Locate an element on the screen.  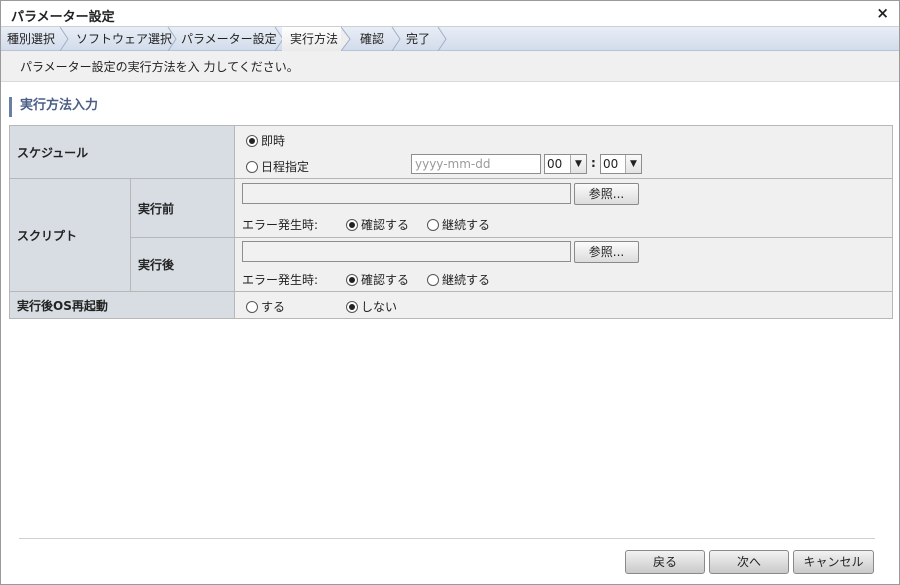
script-before-confirm-option: 確認する is located at coordinates (377, 224).